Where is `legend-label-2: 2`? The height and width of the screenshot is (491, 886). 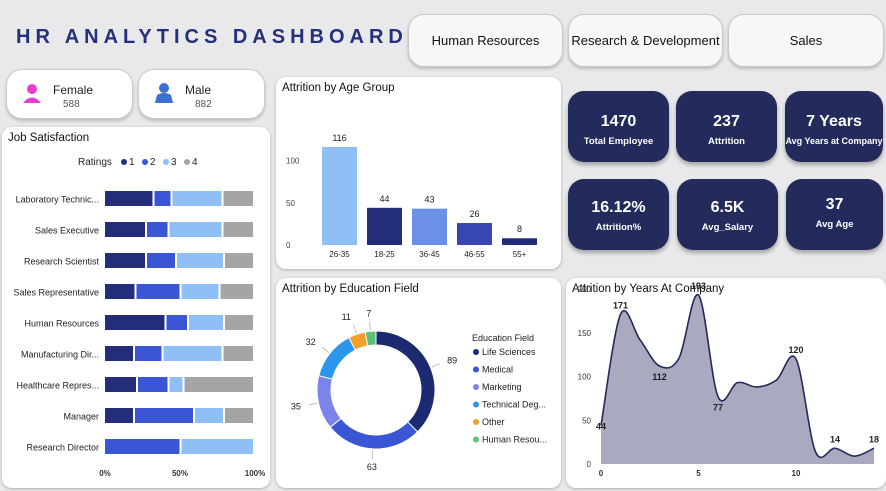 legend-label-2: 2 is located at coordinates (153, 162).